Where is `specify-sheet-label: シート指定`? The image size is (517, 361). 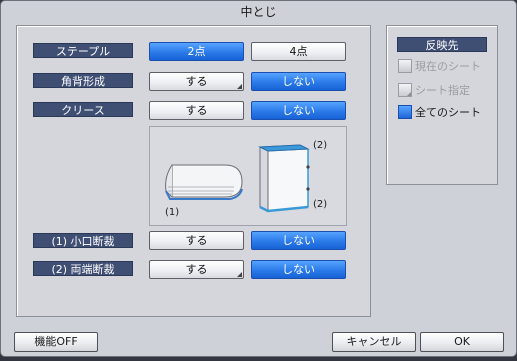
specify-sheet-label: シート指定 is located at coordinates (442, 90).